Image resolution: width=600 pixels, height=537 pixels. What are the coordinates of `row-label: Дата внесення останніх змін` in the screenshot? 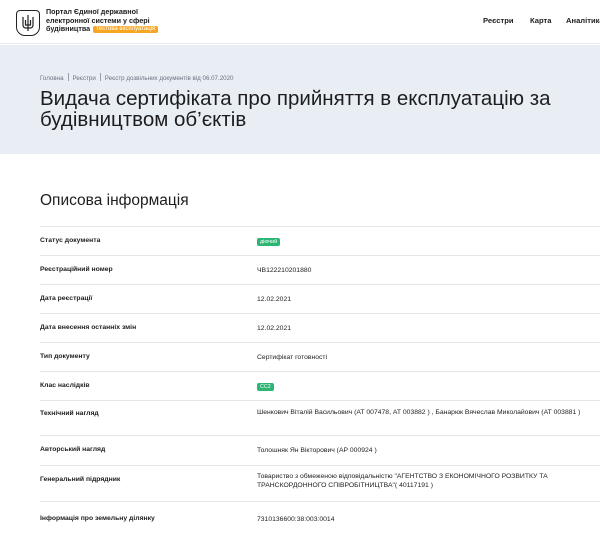 It's located at (88, 327).